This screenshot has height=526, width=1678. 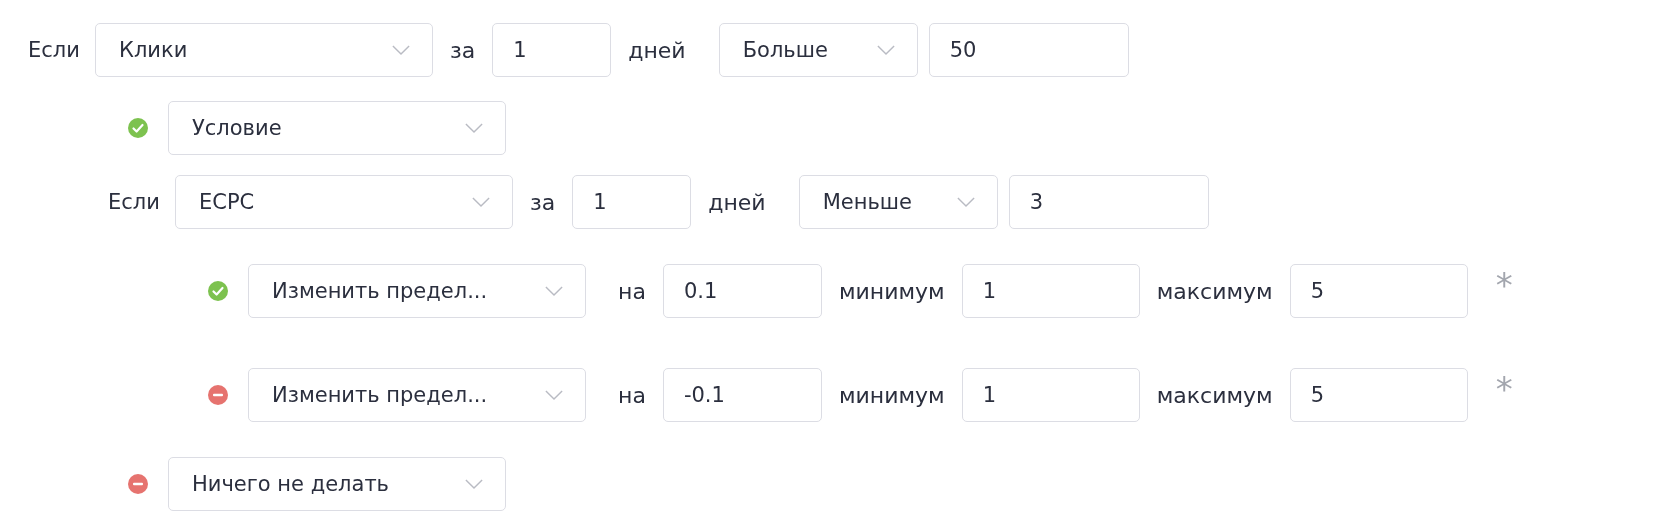 What do you see at coordinates (1108, 202) in the screenshot?
I see `threshold-field: 3` at bounding box center [1108, 202].